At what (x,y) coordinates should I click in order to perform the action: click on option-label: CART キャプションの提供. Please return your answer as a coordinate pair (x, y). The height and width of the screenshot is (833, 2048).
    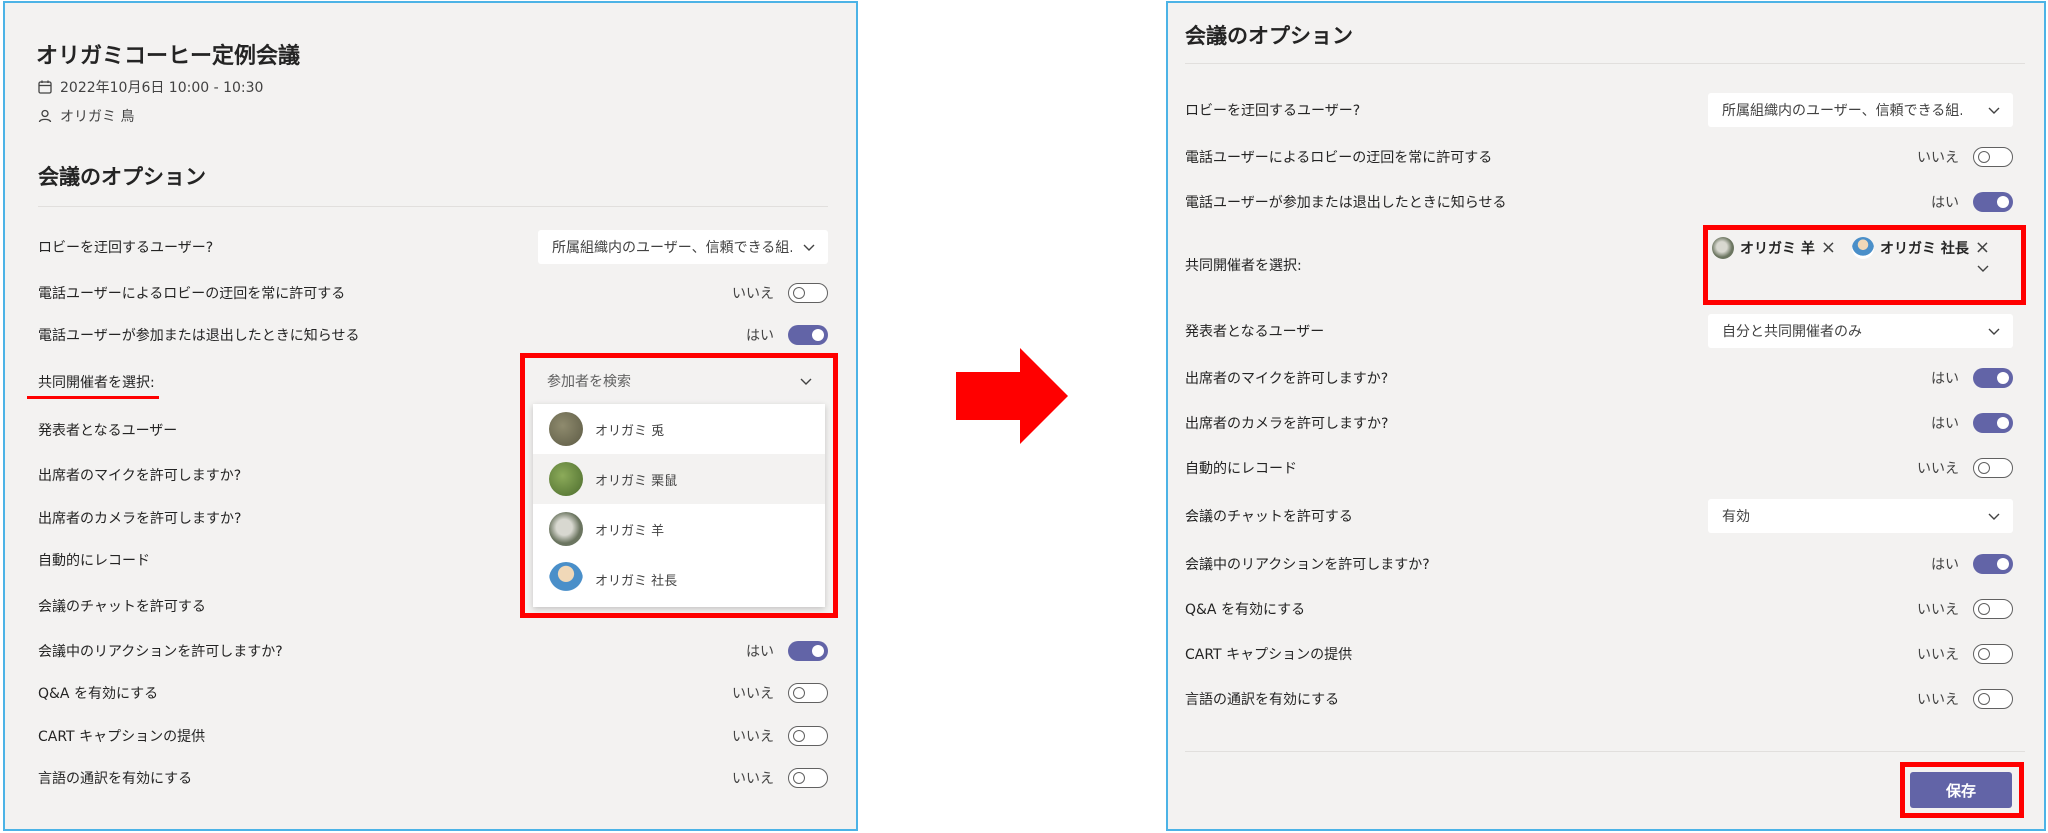
    Looking at the image, I should click on (1269, 655).